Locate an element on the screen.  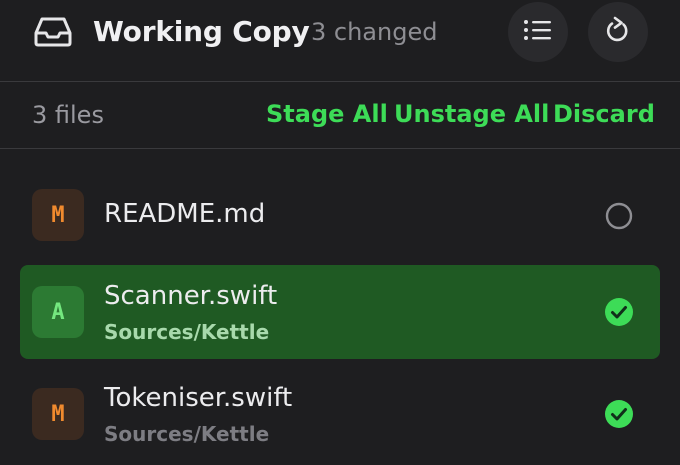
stage-all-button: Stage All is located at coordinates (327, 114).